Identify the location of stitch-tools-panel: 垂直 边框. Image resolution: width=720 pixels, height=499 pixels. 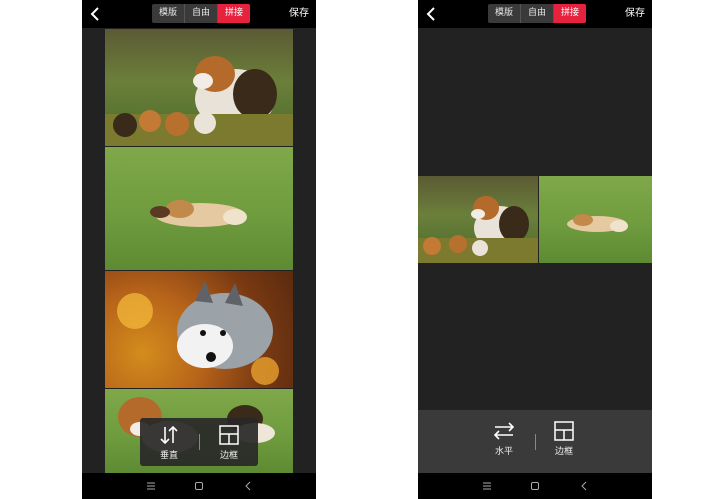
(199, 442).